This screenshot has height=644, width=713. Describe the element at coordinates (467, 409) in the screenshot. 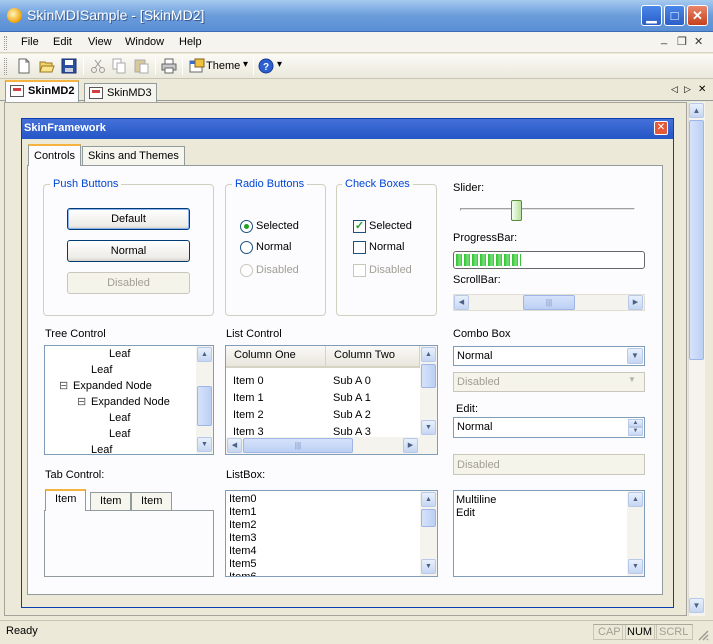

I see `edit-label: Edit:` at that location.